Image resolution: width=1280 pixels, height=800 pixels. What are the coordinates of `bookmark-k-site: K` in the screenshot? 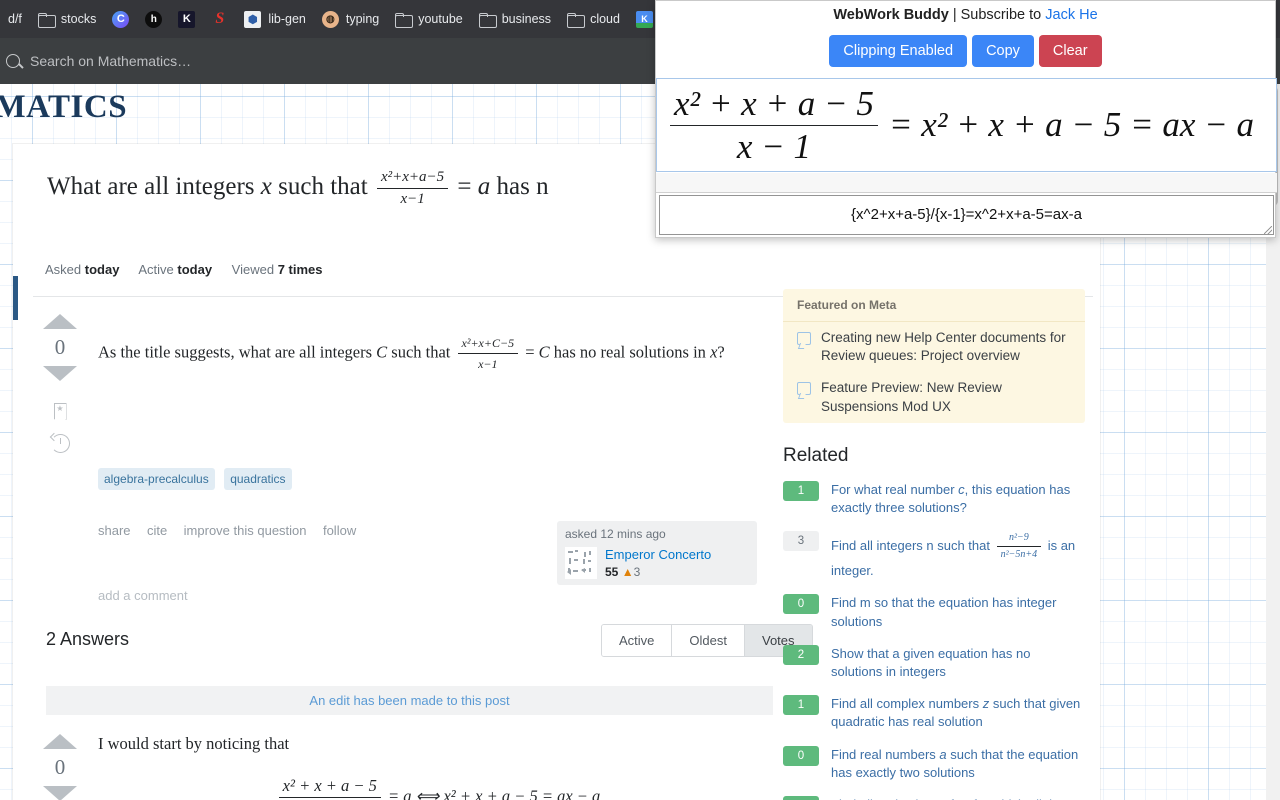 It's located at (186, 19).